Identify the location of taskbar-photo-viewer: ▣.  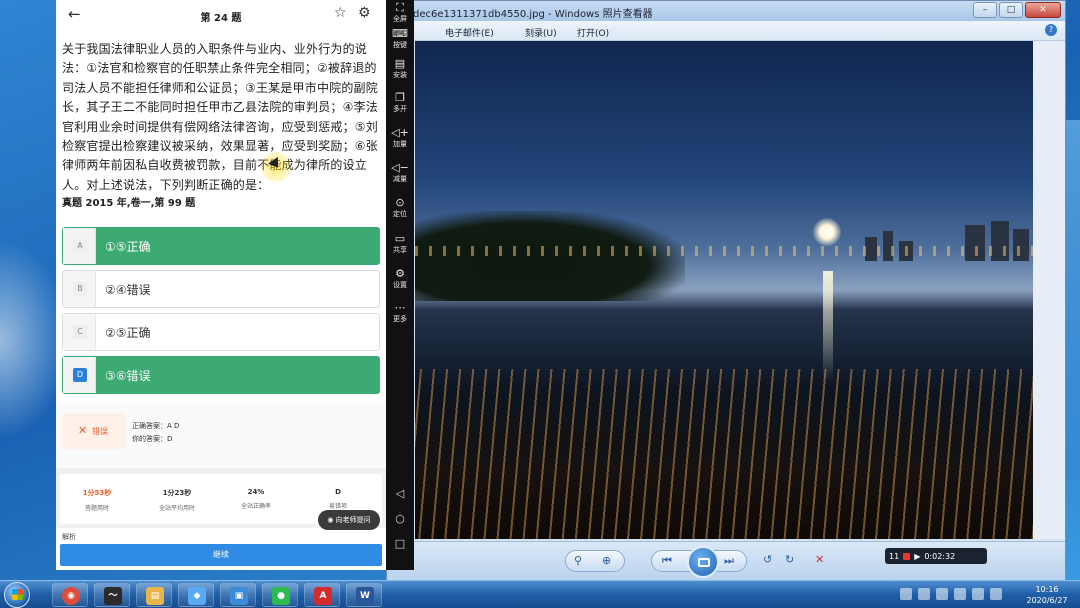
(238, 595).